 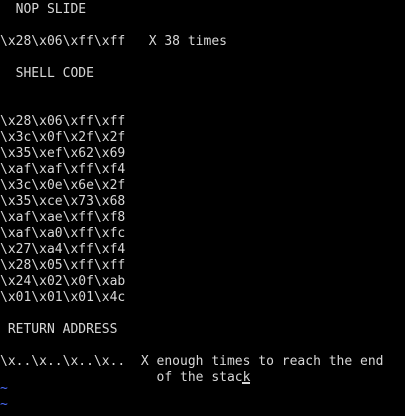 What do you see at coordinates (47, 73) in the screenshot?
I see `shell-code-heading: SHELL CODE` at bounding box center [47, 73].